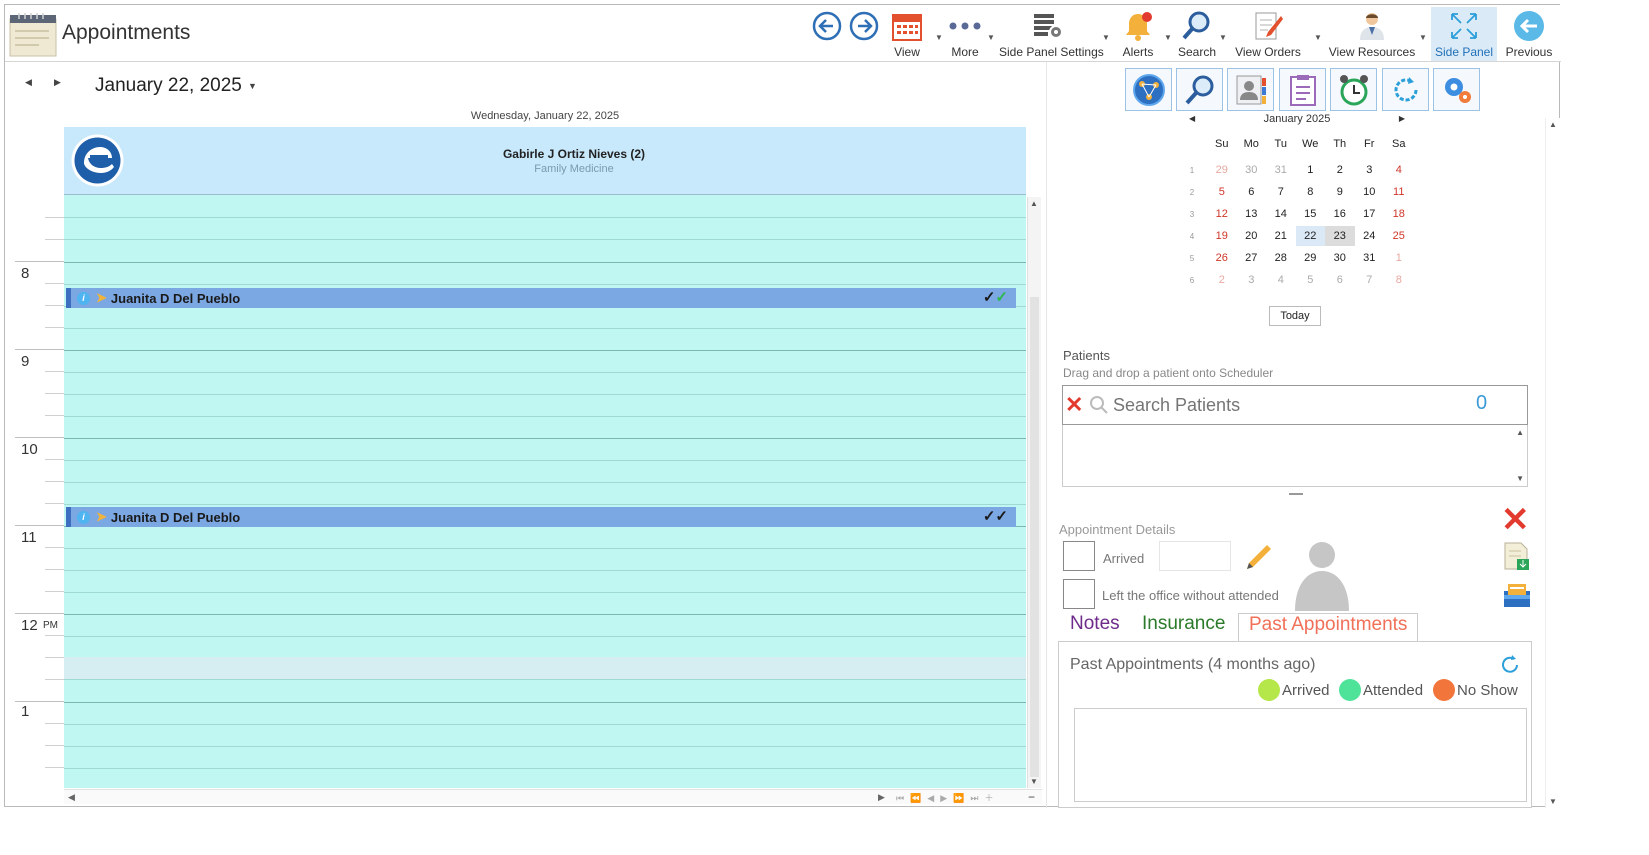  I want to click on calendar-day: 25, so click(1399, 236).